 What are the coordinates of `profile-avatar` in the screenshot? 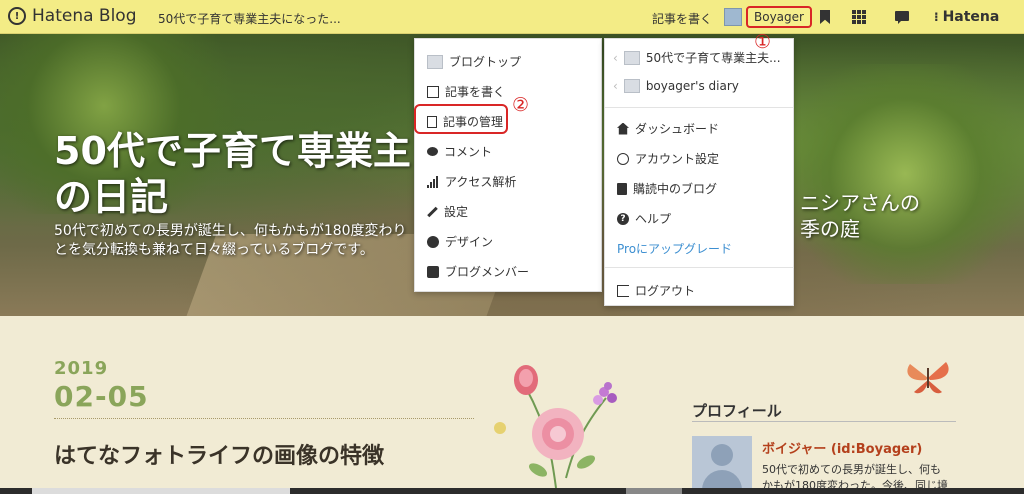 It's located at (722, 465).